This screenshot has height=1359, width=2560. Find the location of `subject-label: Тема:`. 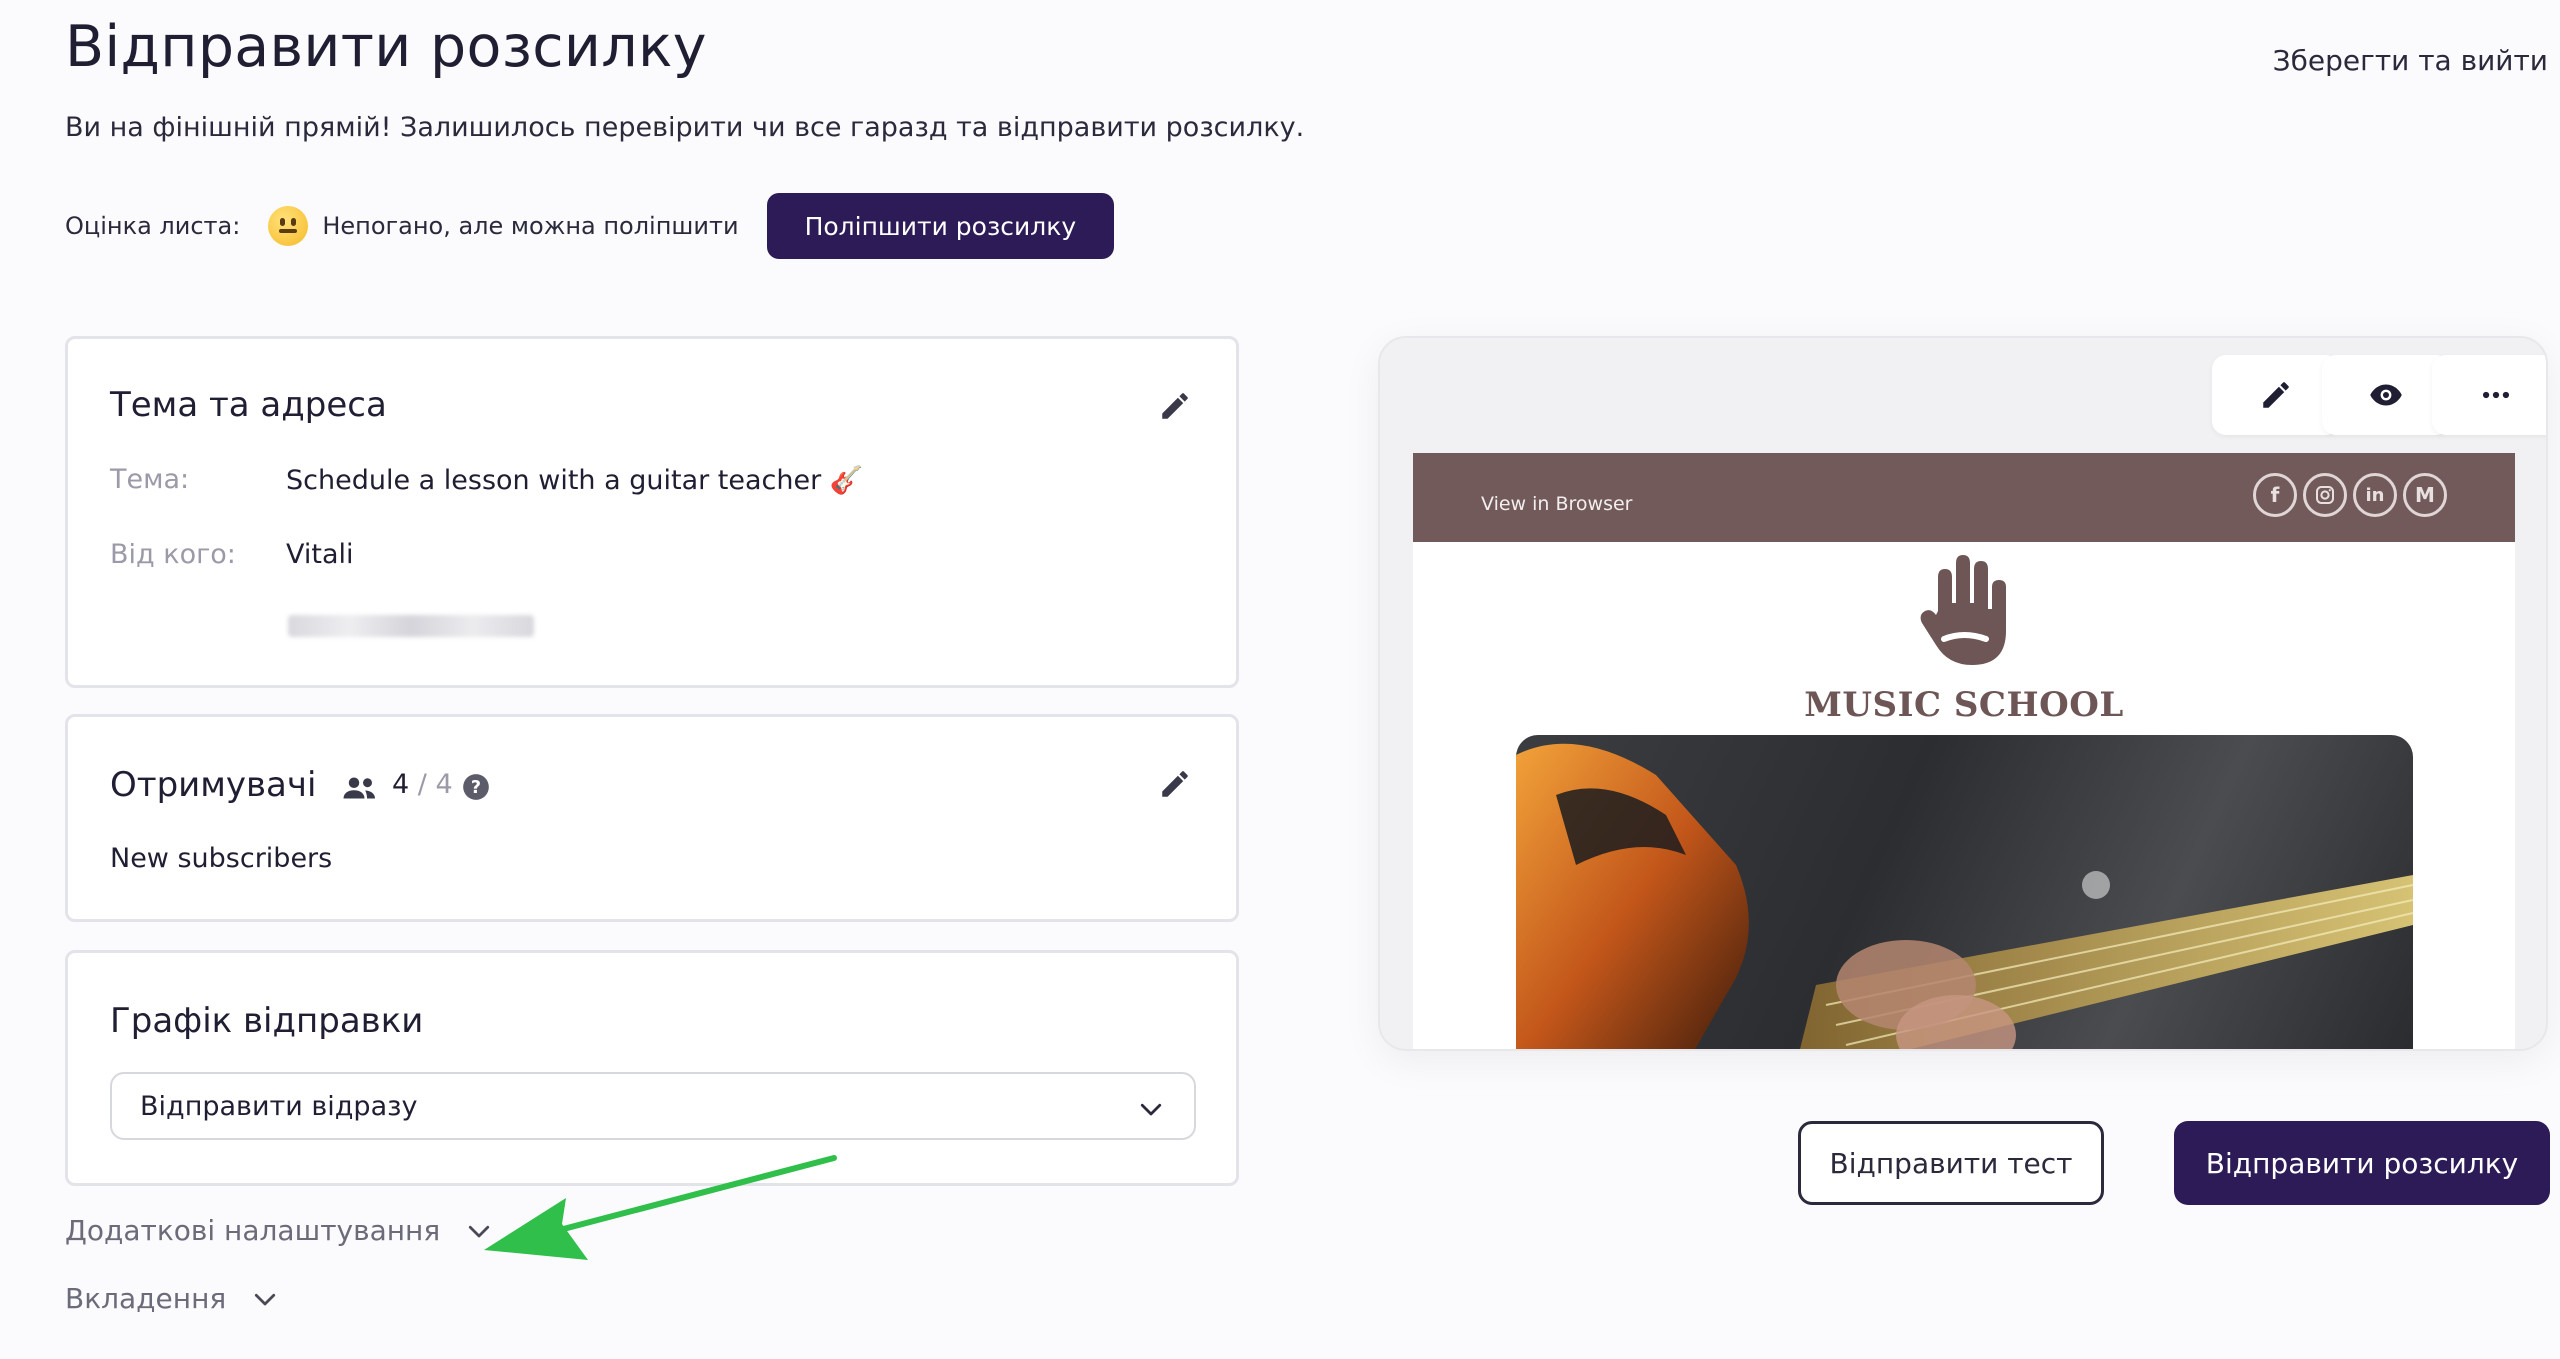

subject-label: Тема: is located at coordinates (150, 479).